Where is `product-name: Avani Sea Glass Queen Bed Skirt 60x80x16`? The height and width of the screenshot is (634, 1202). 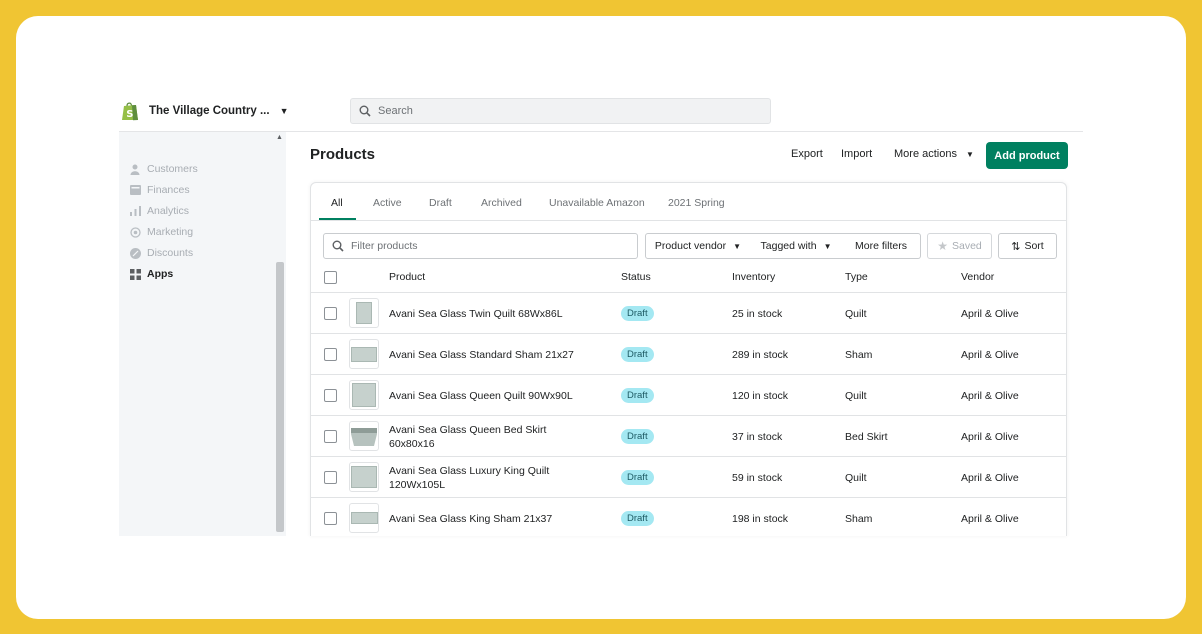 product-name: Avani Sea Glass Queen Bed Skirt 60x80x16 is located at coordinates (489, 436).